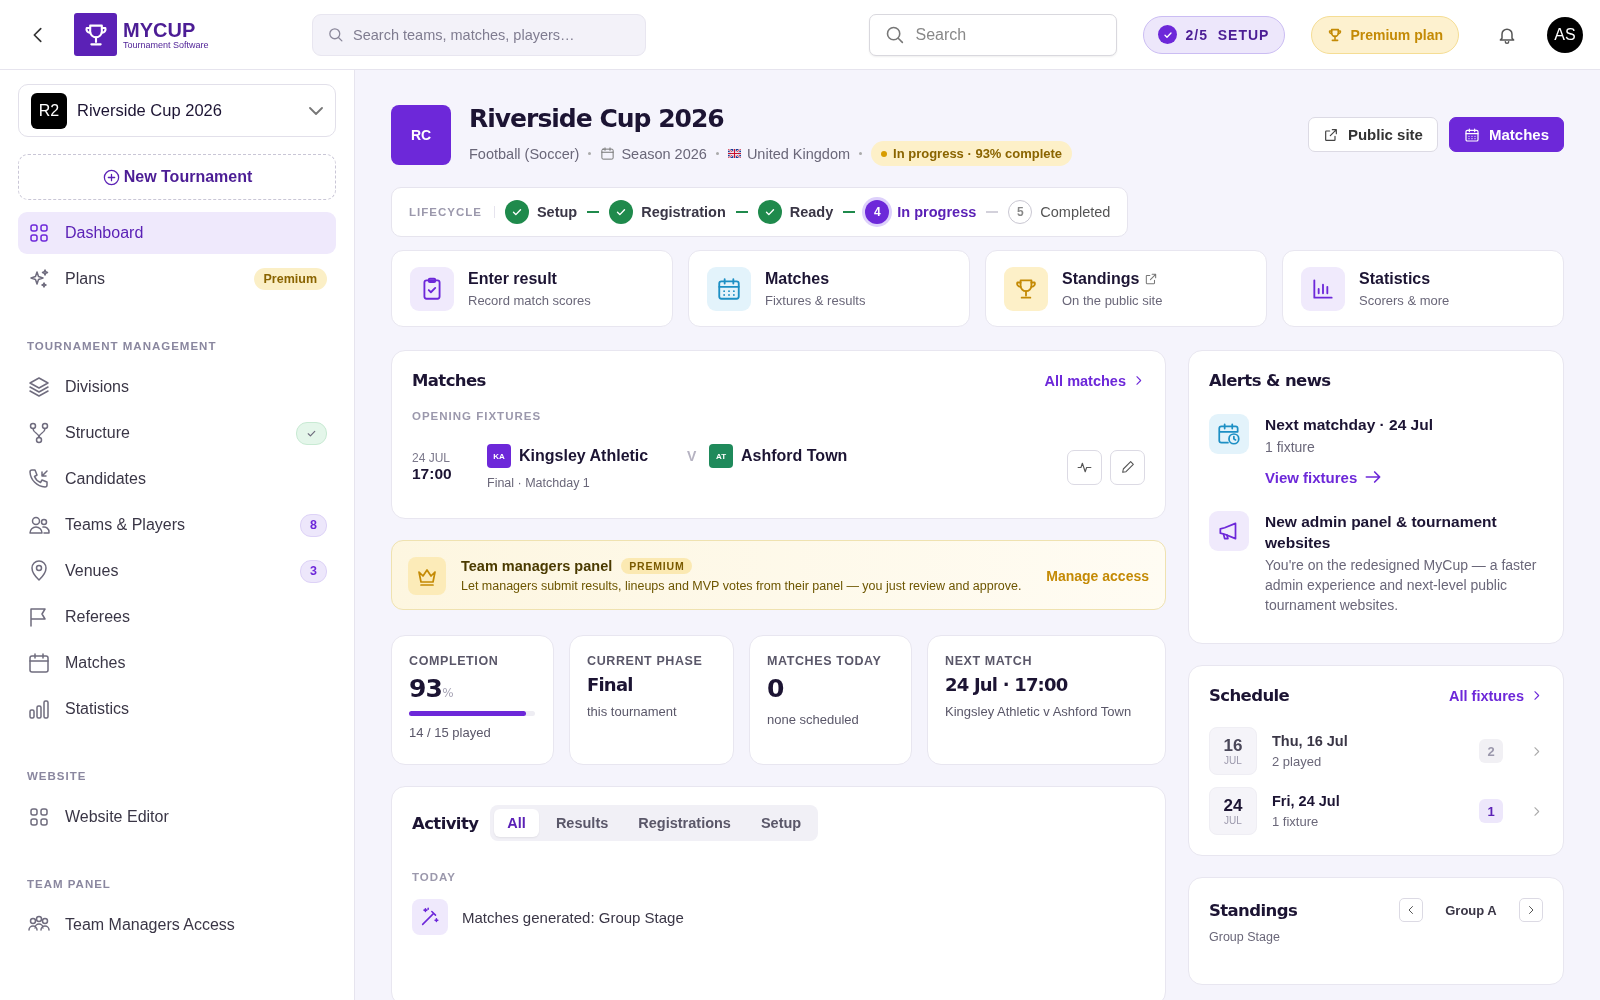 The width and height of the screenshot is (1600, 1000). I want to click on day-title: Thu, 16 Jul, so click(1310, 741).